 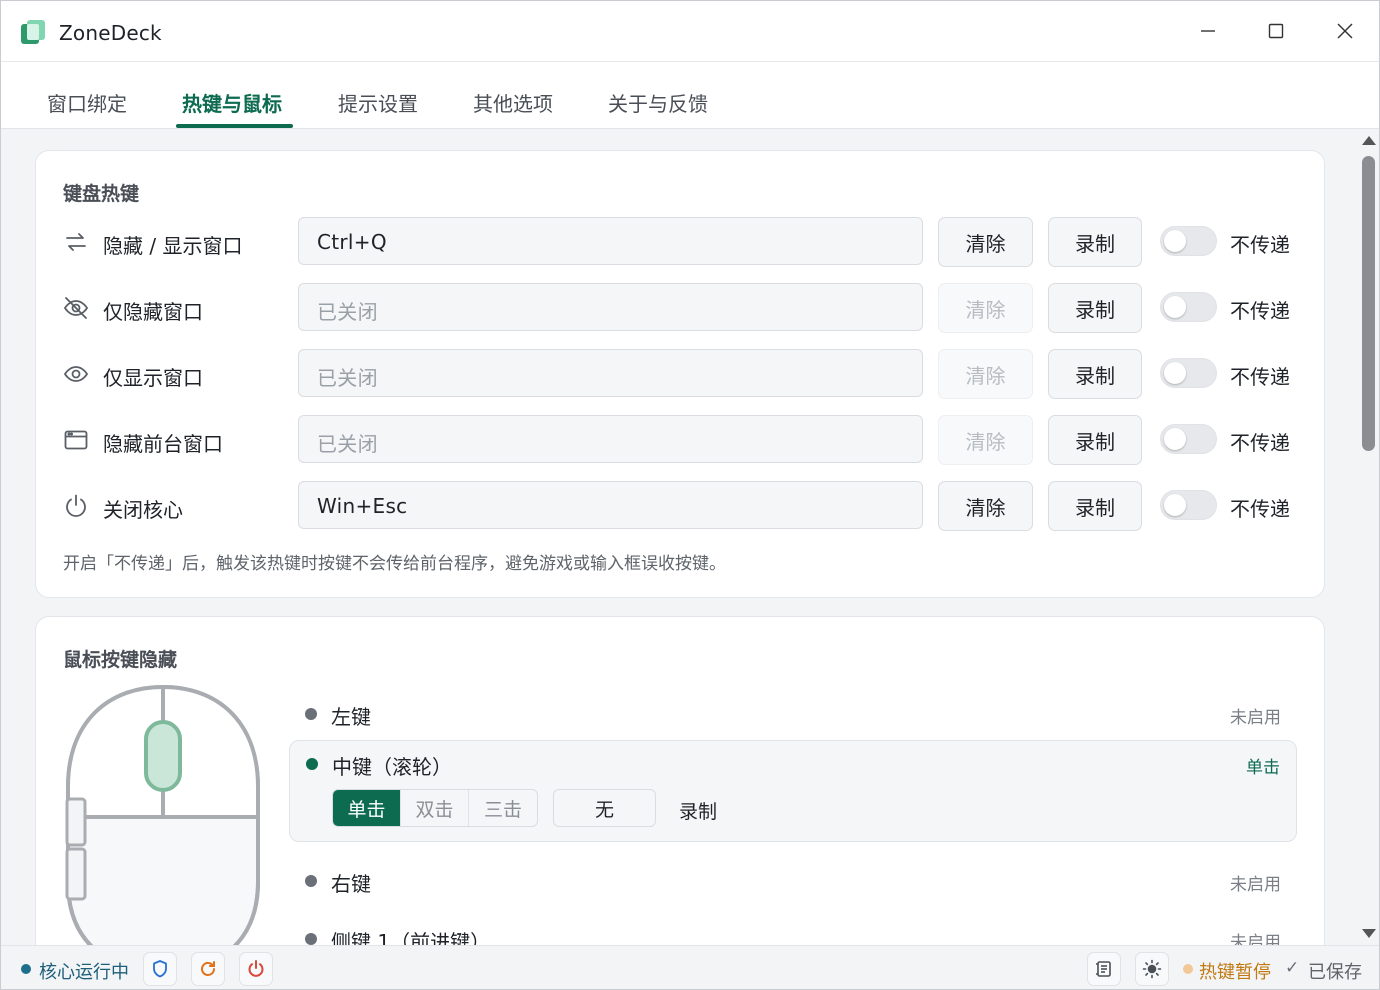 I want to click on sun-icon, so click(x=1152, y=969).